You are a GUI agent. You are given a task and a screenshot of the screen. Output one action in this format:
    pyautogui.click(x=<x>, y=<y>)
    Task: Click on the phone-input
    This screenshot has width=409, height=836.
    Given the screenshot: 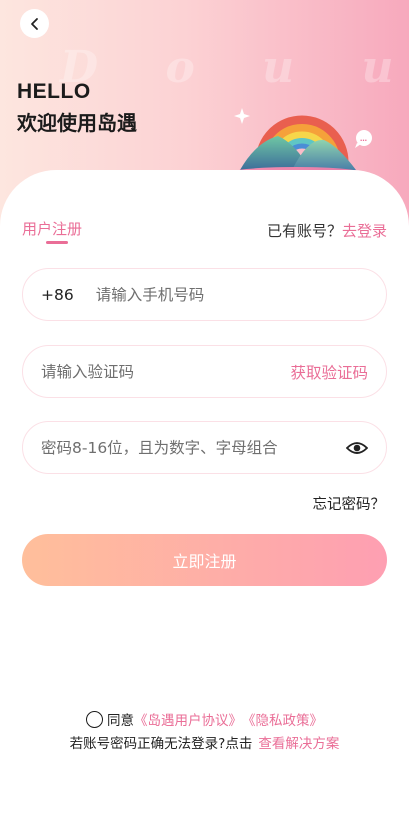 What is the action you would take?
    pyautogui.click(x=231, y=294)
    